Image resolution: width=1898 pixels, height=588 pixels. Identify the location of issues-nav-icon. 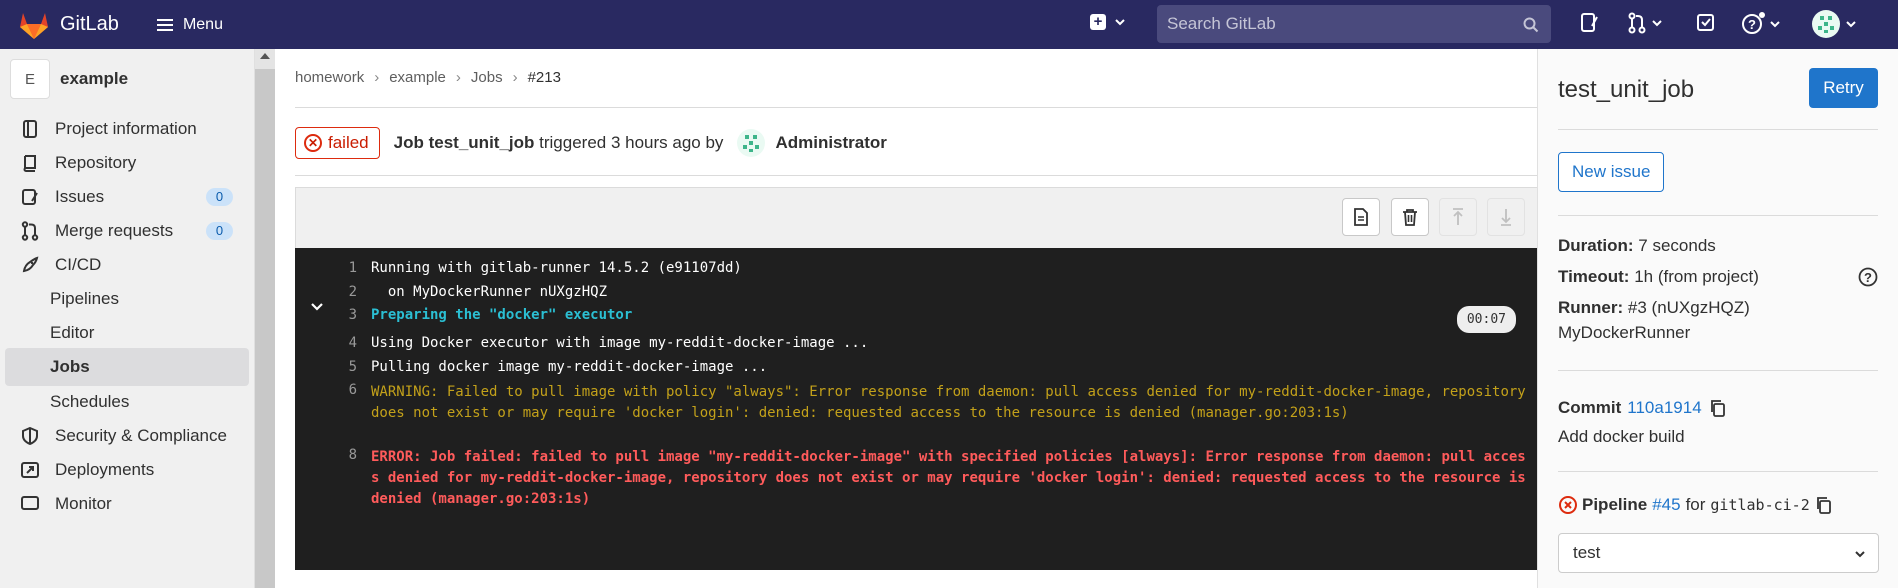
(1590, 23).